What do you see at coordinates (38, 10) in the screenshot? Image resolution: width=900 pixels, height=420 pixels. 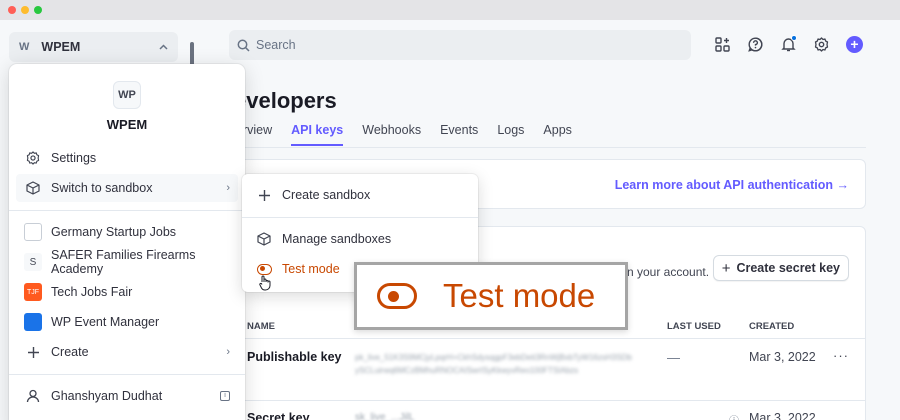 I see `maximize-window-button` at bounding box center [38, 10].